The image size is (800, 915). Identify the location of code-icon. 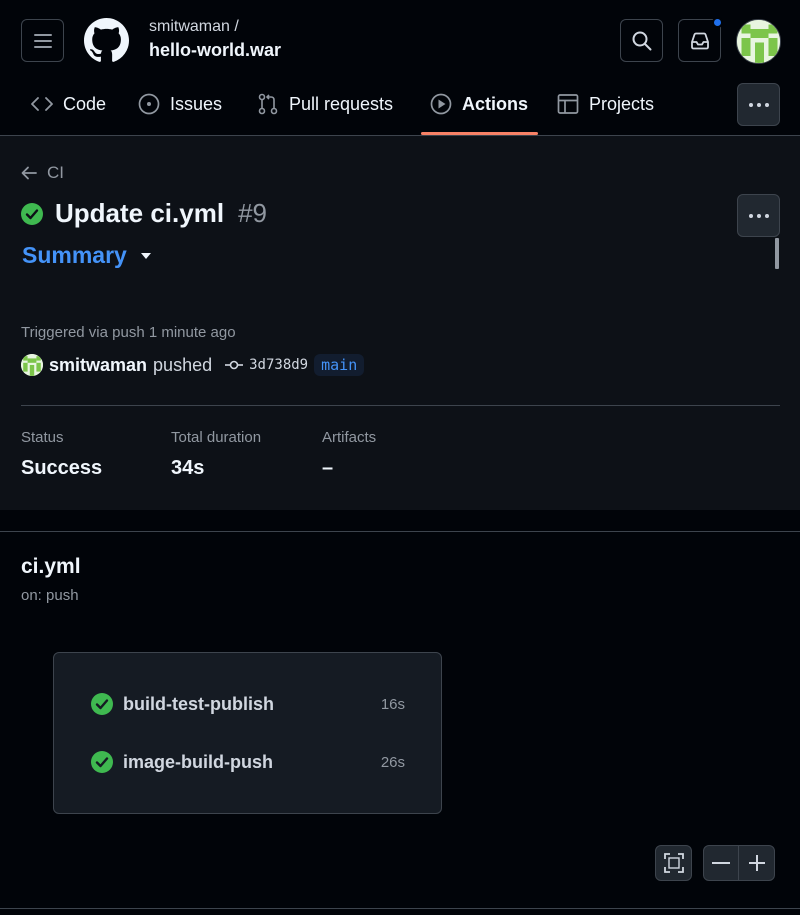
(42, 104).